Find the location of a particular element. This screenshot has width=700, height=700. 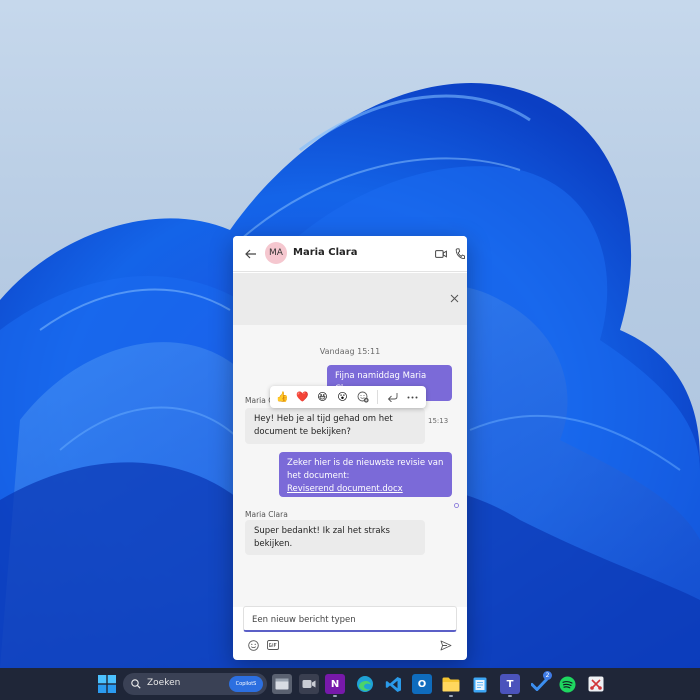

add-reaction-button is located at coordinates (362, 397).